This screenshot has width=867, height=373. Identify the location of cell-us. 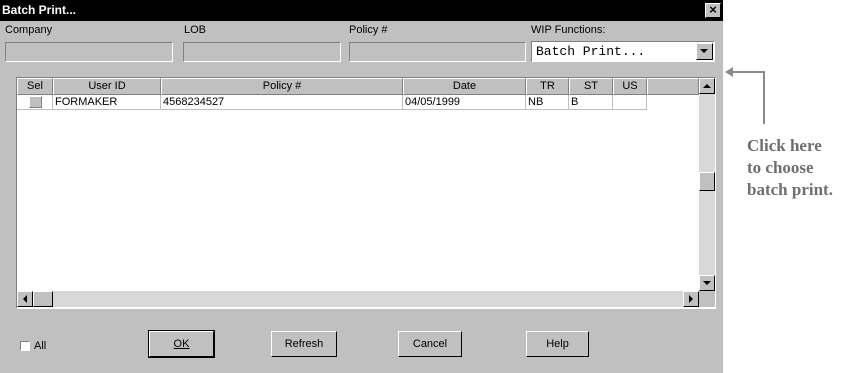
(630, 102).